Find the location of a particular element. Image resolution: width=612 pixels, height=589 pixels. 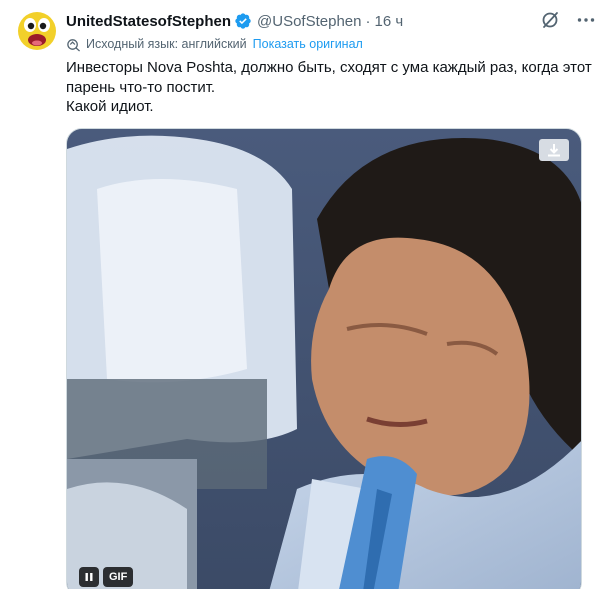

handle: @USofStephen is located at coordinates (309, 21).